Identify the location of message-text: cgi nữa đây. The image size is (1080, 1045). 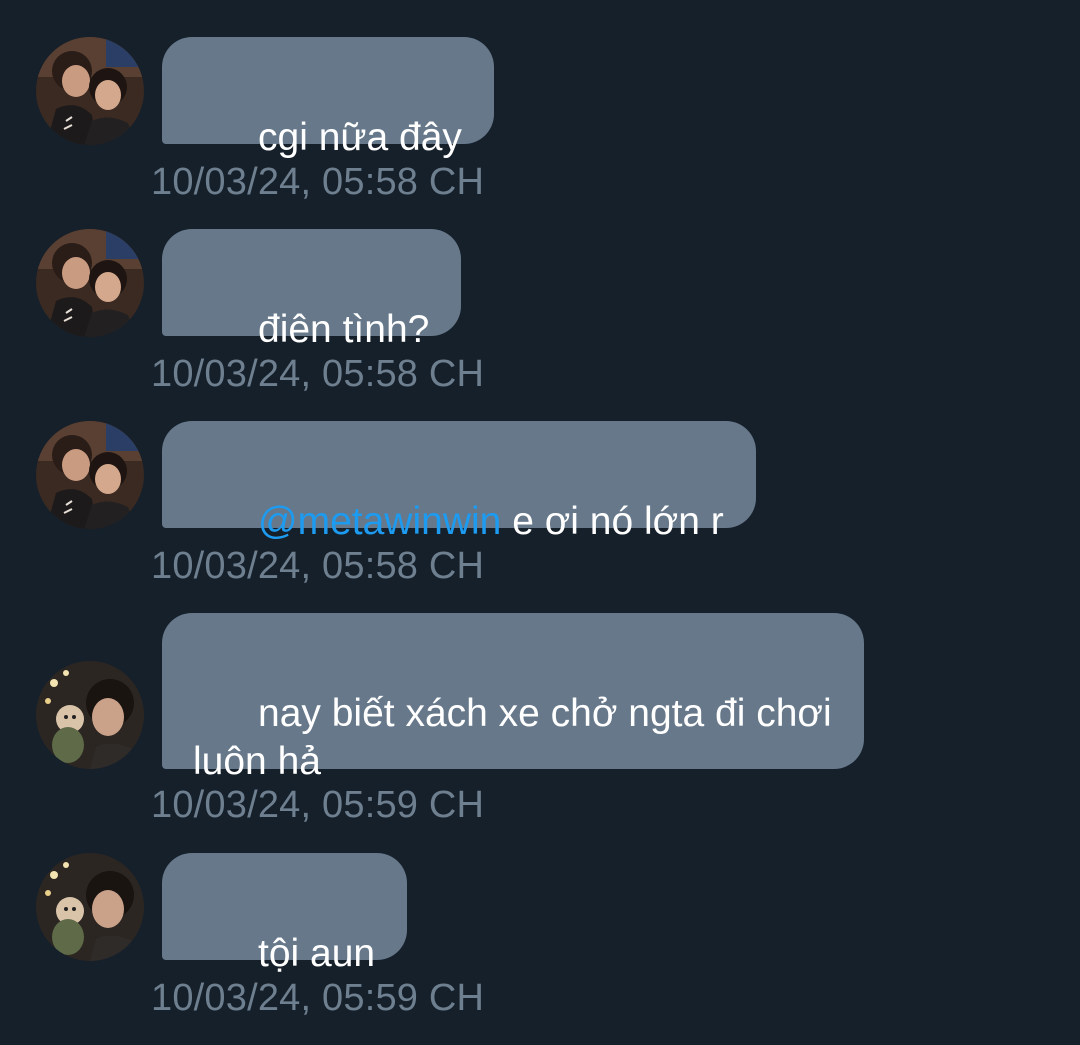
(360, 137).